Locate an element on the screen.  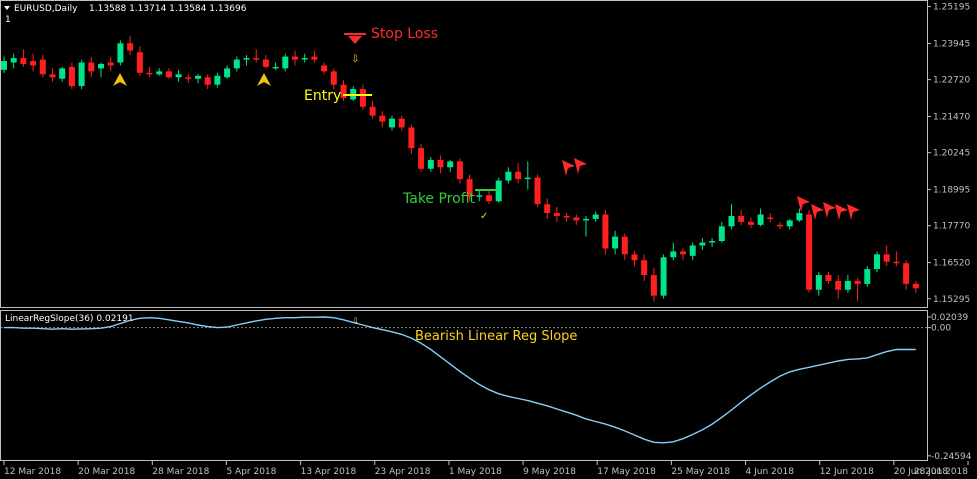
price-tick-label: 1.22720 is located at coordinates (951, 81).